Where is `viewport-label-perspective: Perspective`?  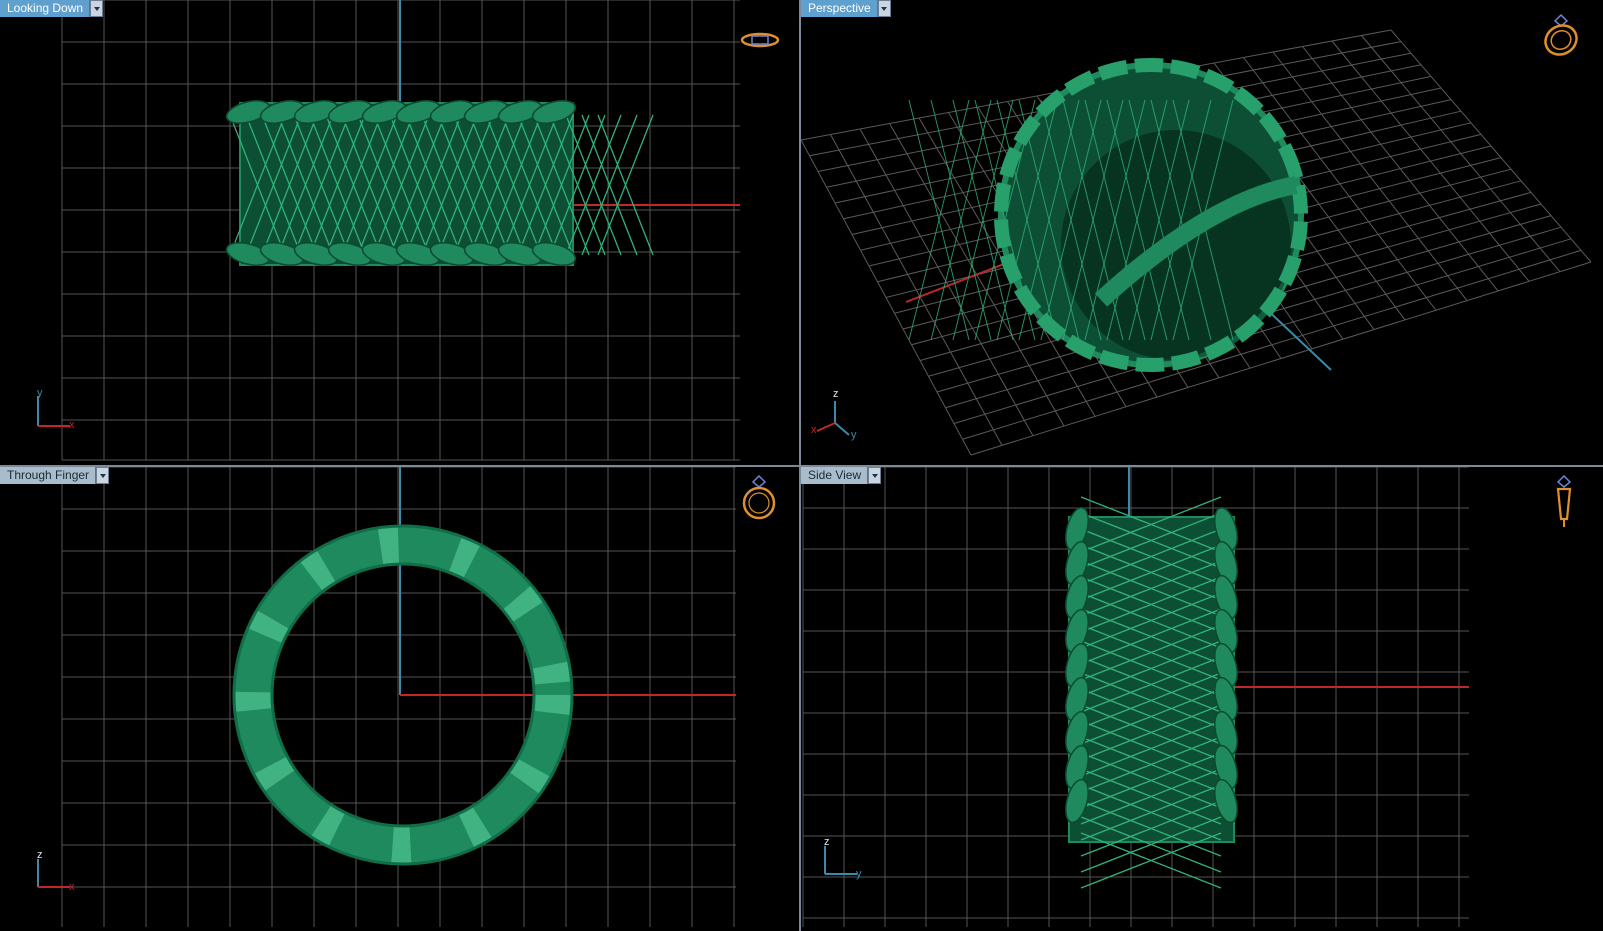 viewport-label-perspective: Perspective is located at coordinates (846, 8).